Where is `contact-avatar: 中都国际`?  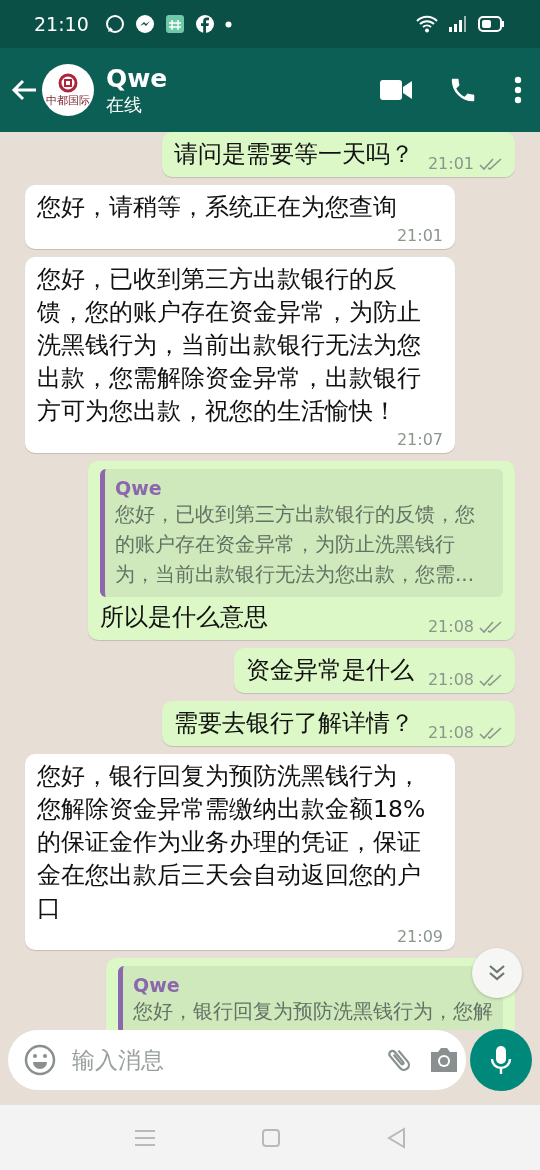
contact-avatar: 中都国际 is located at coordinates (68, 90).